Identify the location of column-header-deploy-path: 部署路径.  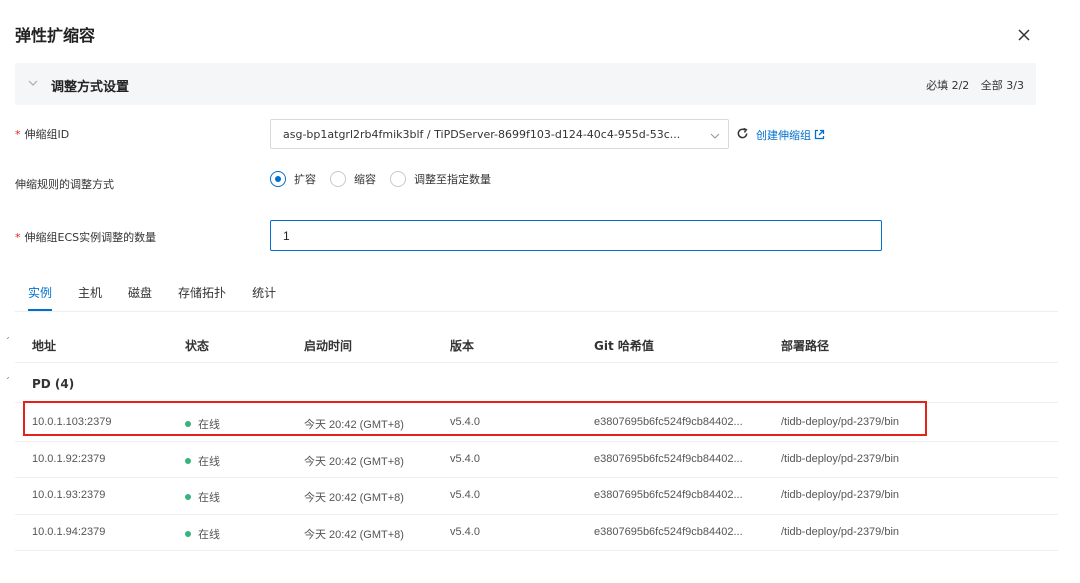
(805, 345).